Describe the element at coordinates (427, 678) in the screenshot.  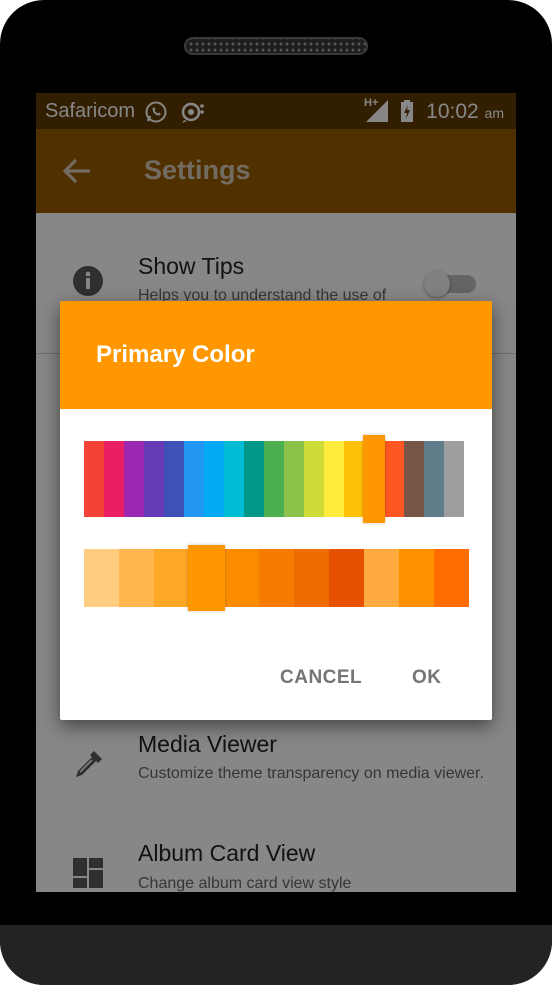
I see `ok-button: OK` at that location.